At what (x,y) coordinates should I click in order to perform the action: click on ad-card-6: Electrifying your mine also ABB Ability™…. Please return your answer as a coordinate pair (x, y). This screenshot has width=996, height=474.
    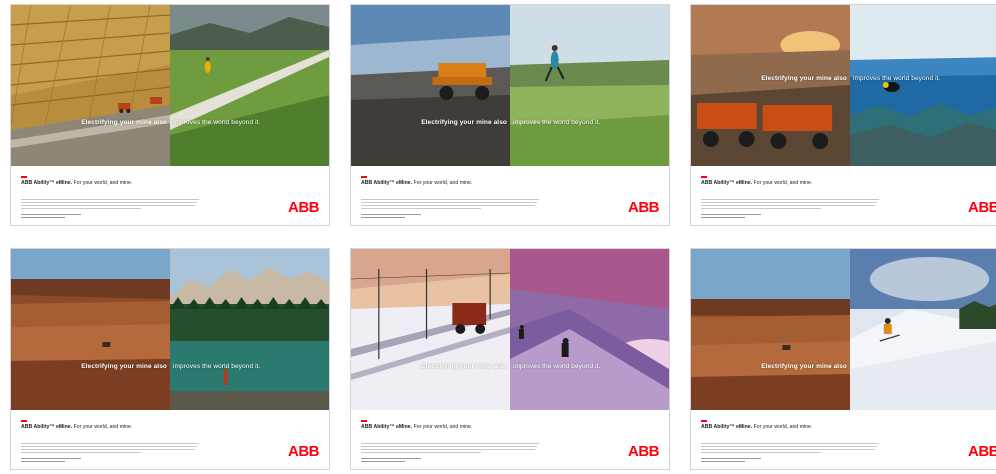
    Looking at the image, I should click on (843, 359).